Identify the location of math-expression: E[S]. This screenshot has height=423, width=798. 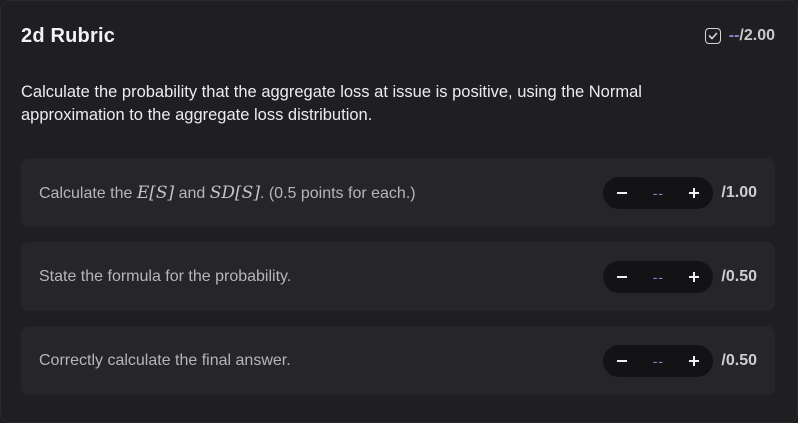
(155, 192).